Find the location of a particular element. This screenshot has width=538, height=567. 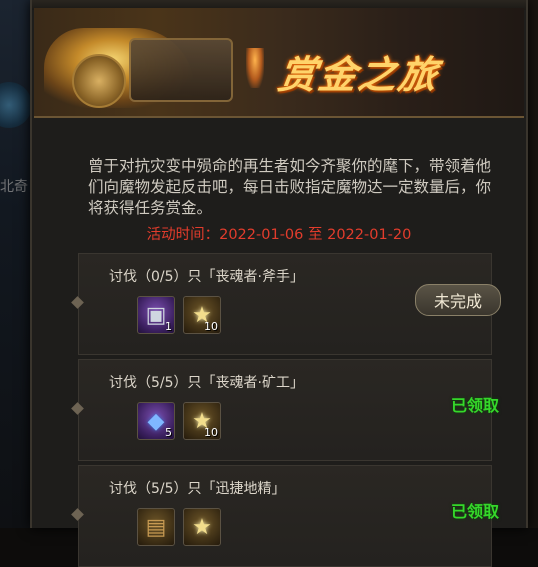

scroll-icon: ▤ is located at coordinates (156, 527).